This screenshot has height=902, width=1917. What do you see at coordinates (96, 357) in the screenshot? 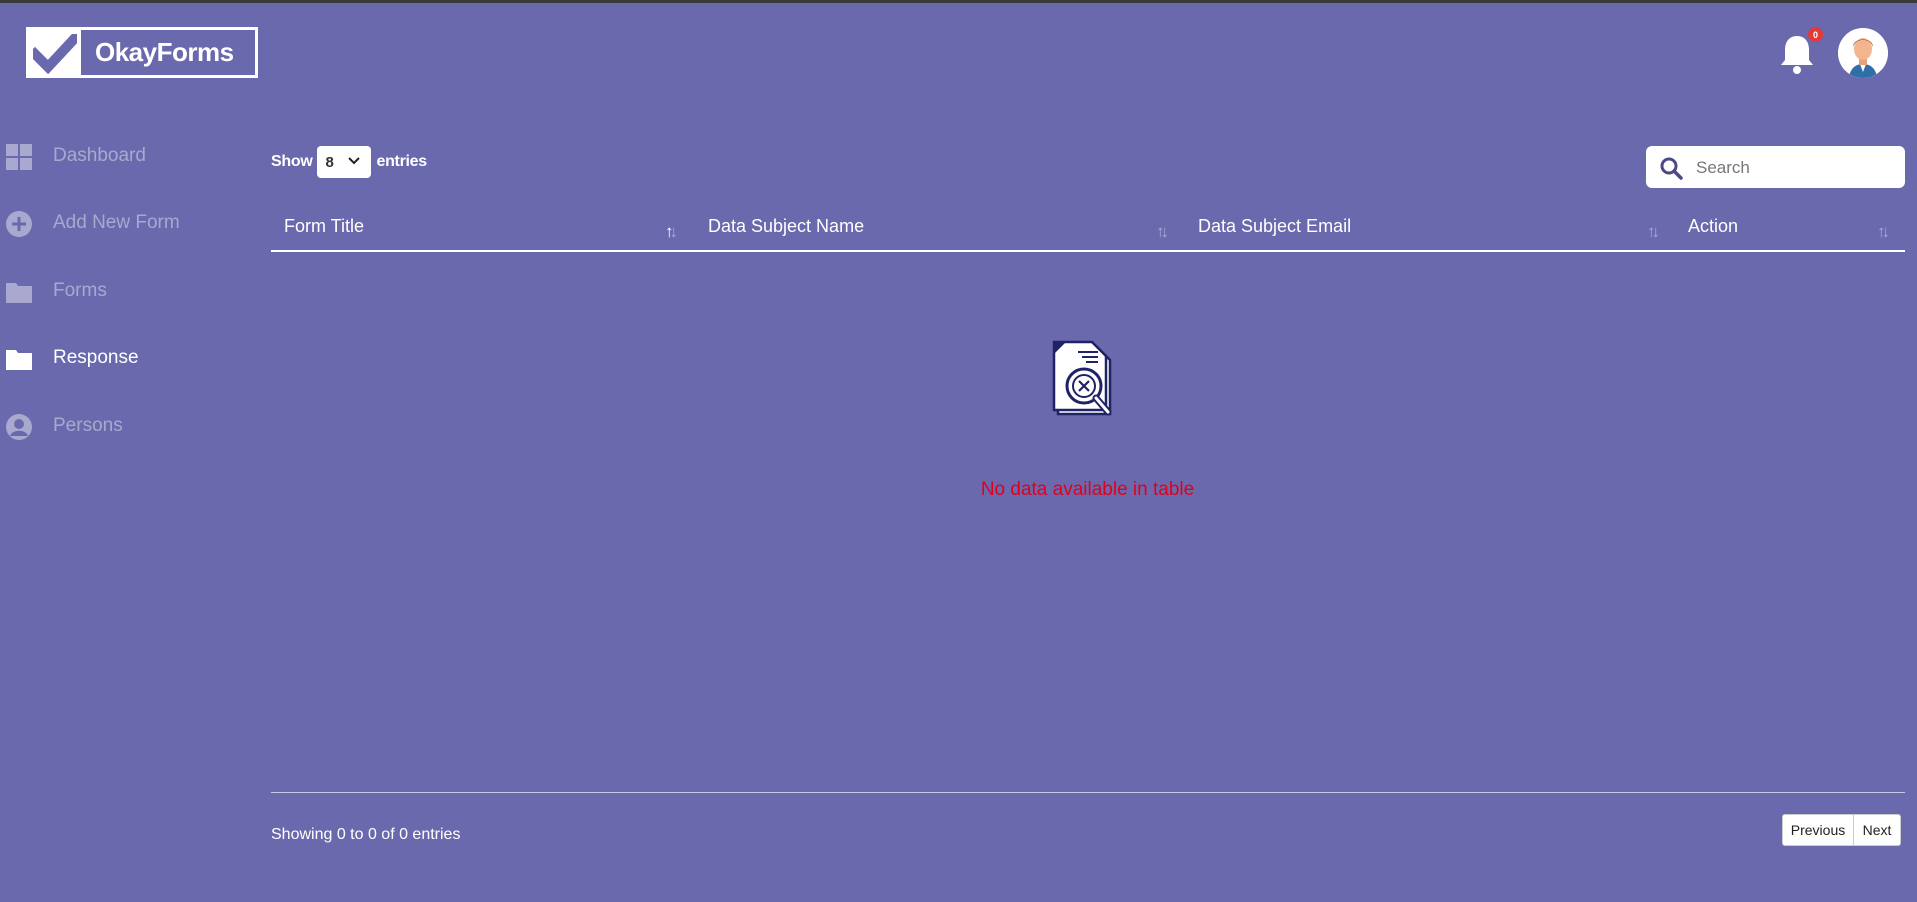
I see `sidebar-item-label: Response` at bounding box center [96, 357].